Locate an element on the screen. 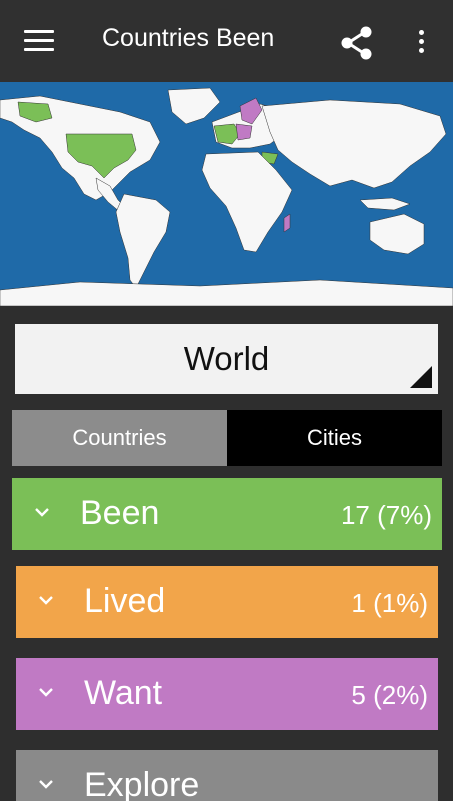  tab-cities: Cities is located at coordinates (334, 438).